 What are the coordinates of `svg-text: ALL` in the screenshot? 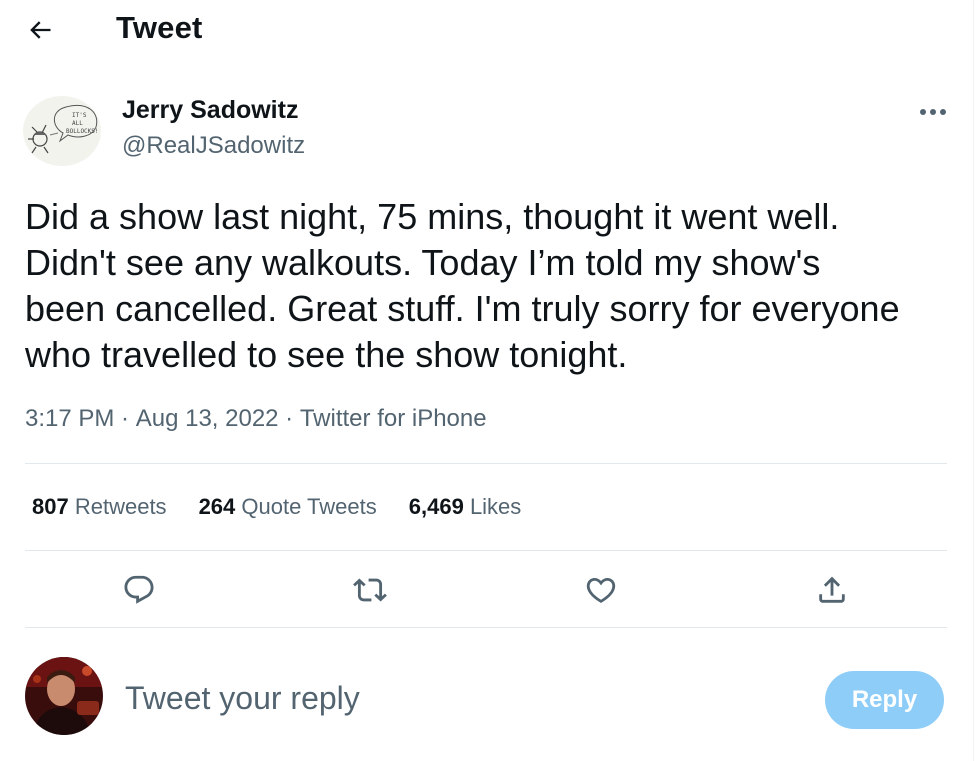 It's located at (77, 123).